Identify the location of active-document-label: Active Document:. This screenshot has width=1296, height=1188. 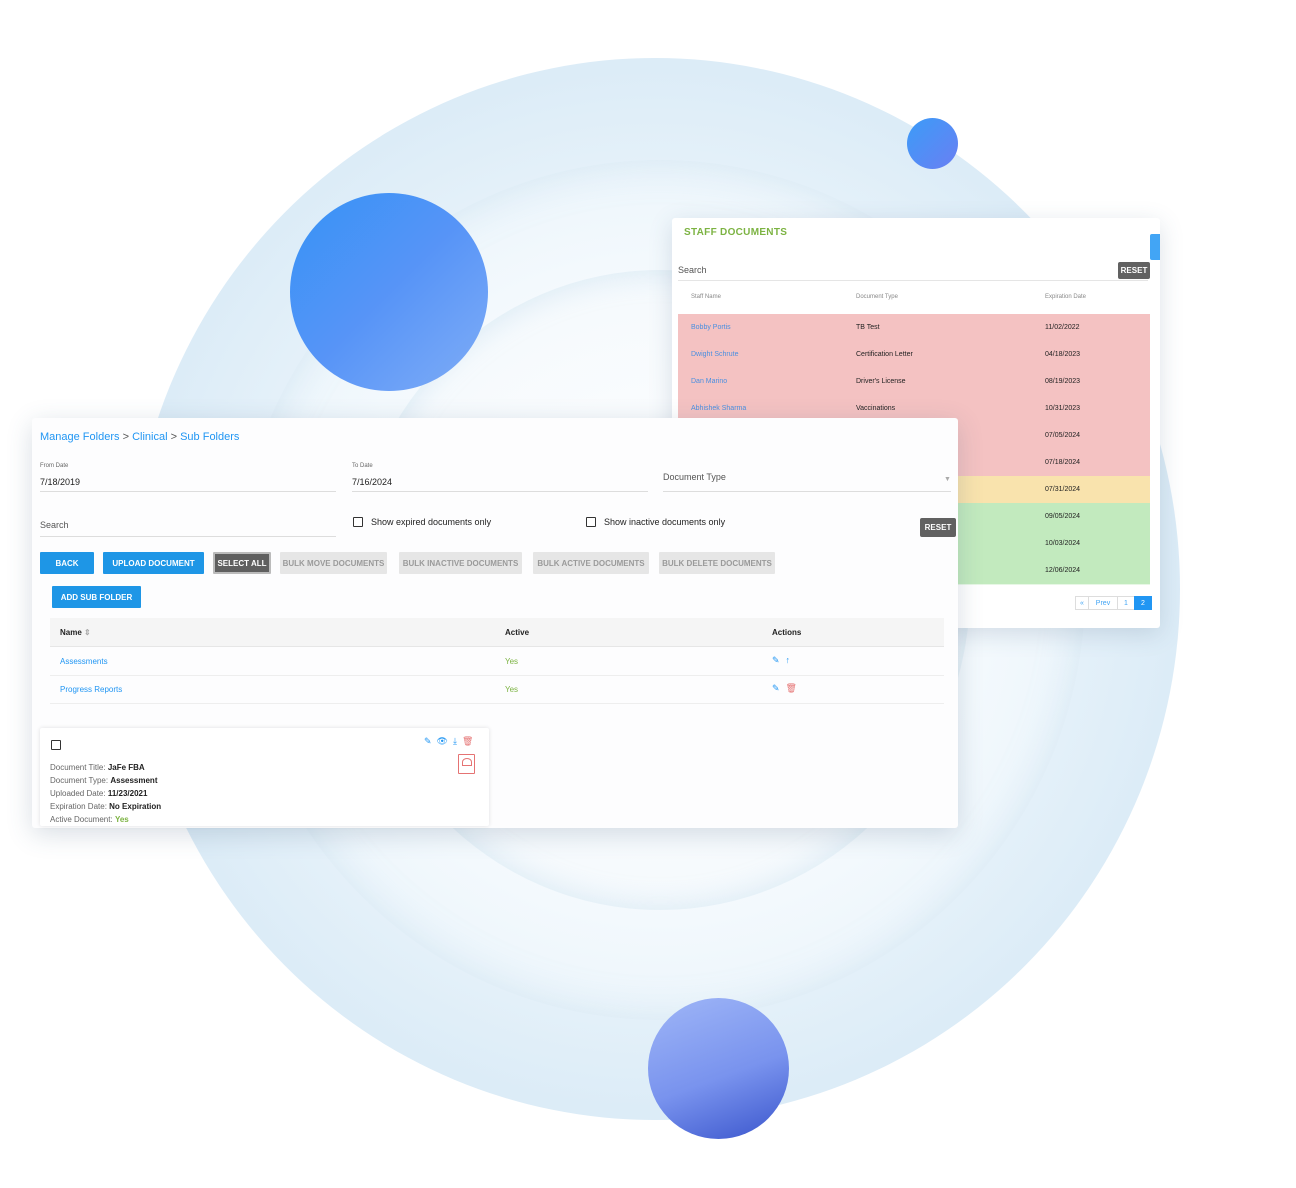
(81, 819).